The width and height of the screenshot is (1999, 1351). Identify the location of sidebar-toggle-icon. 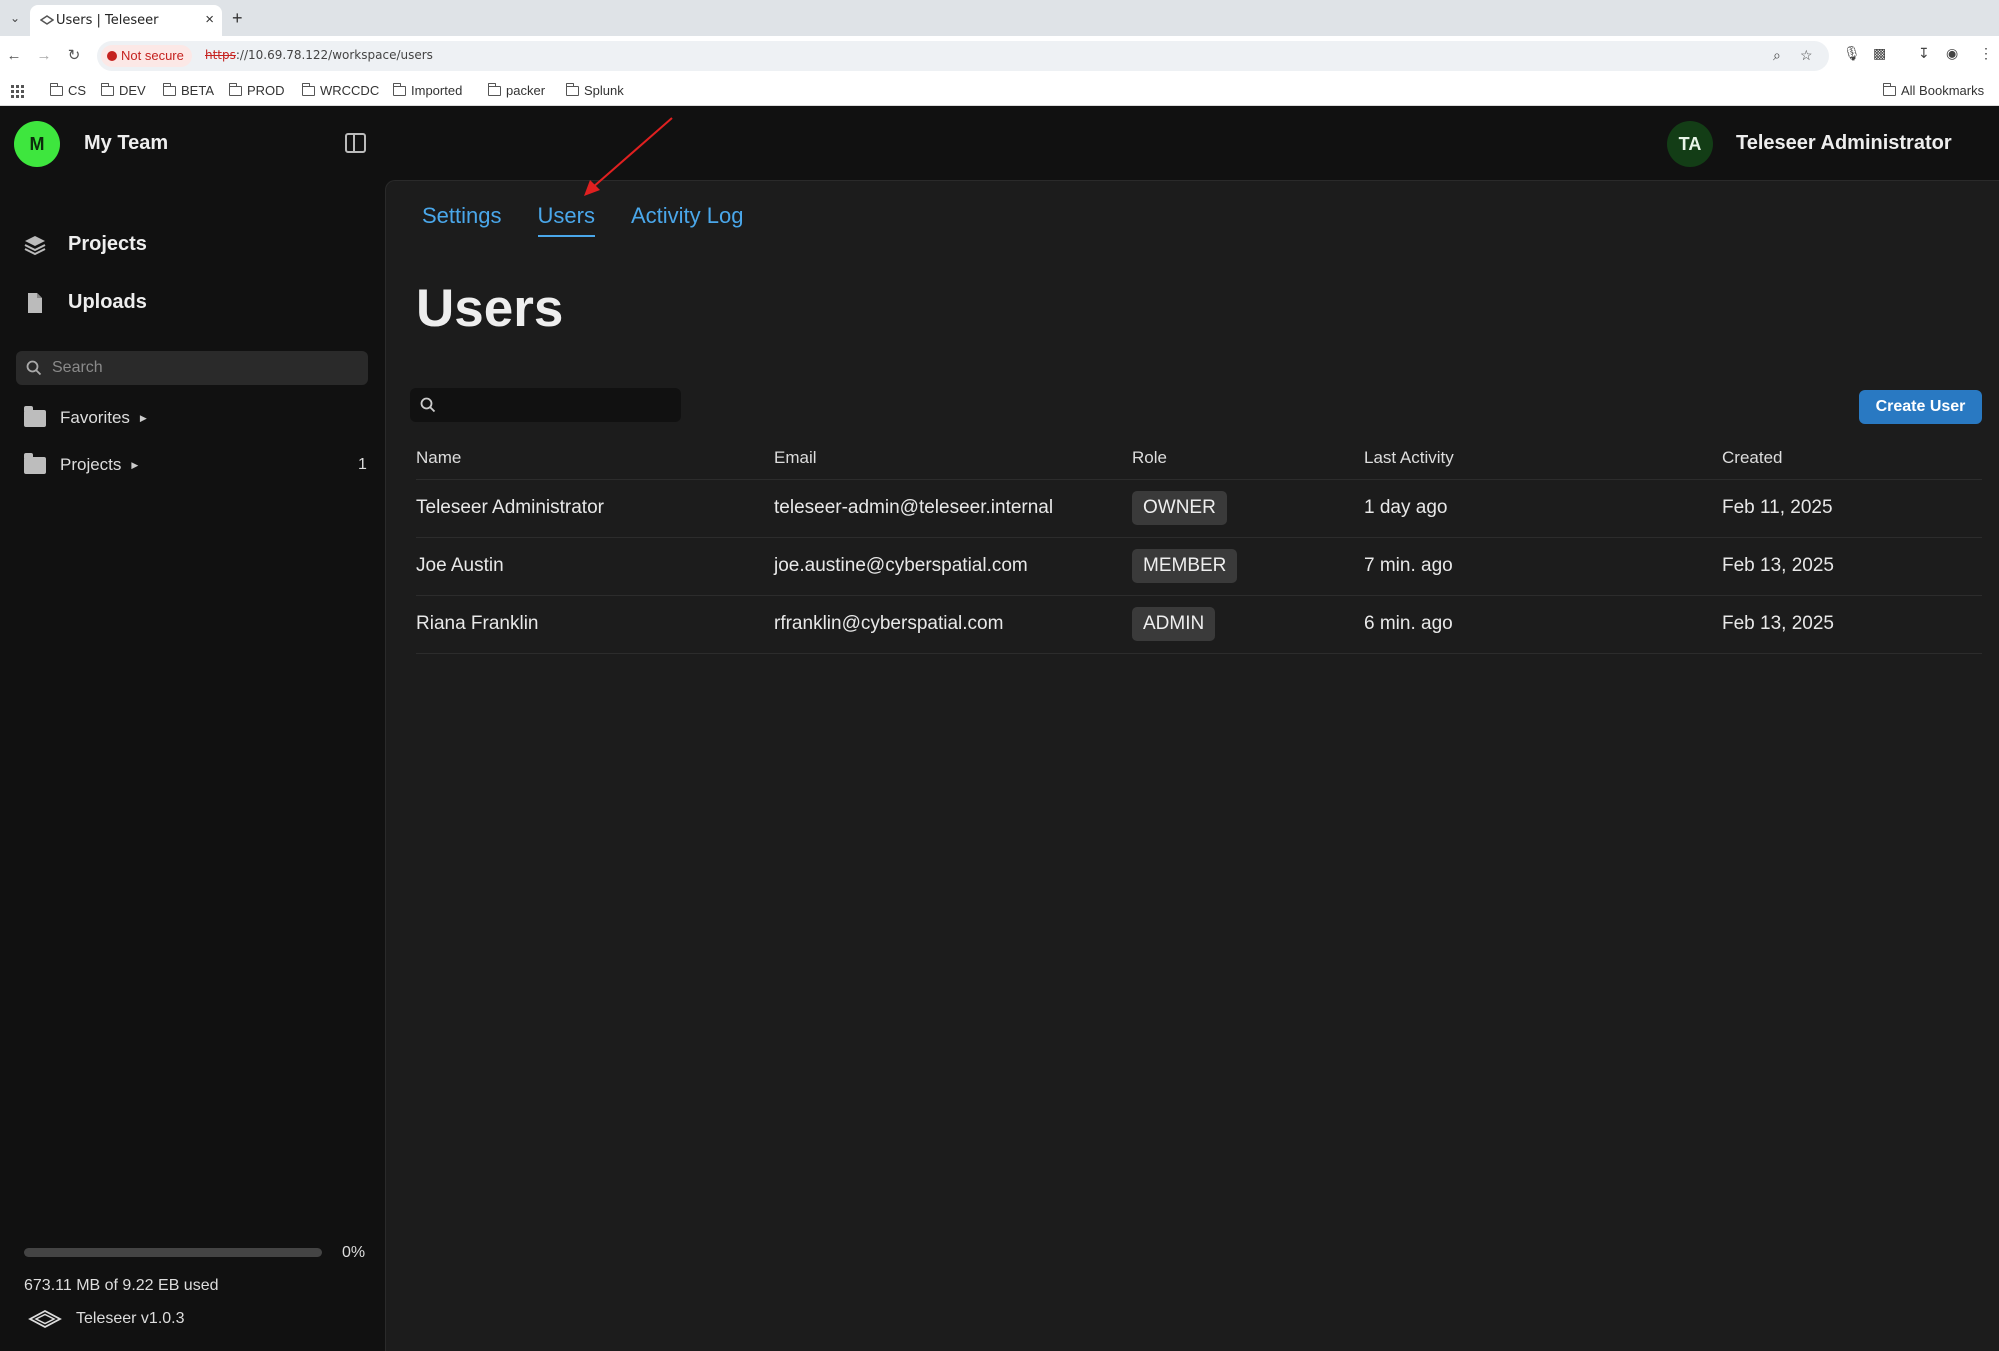
(355, 143).